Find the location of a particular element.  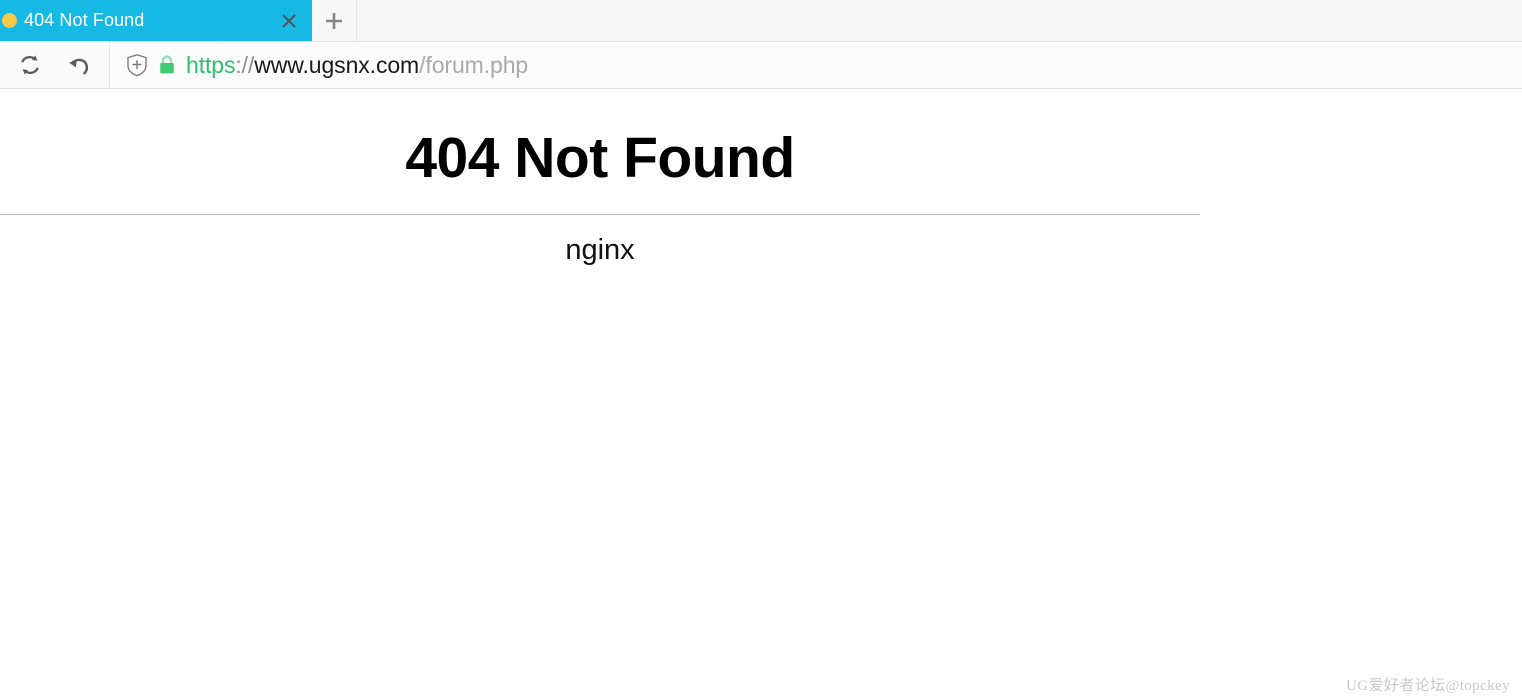

back-arrow-icon is located at coordinates (79, 66).